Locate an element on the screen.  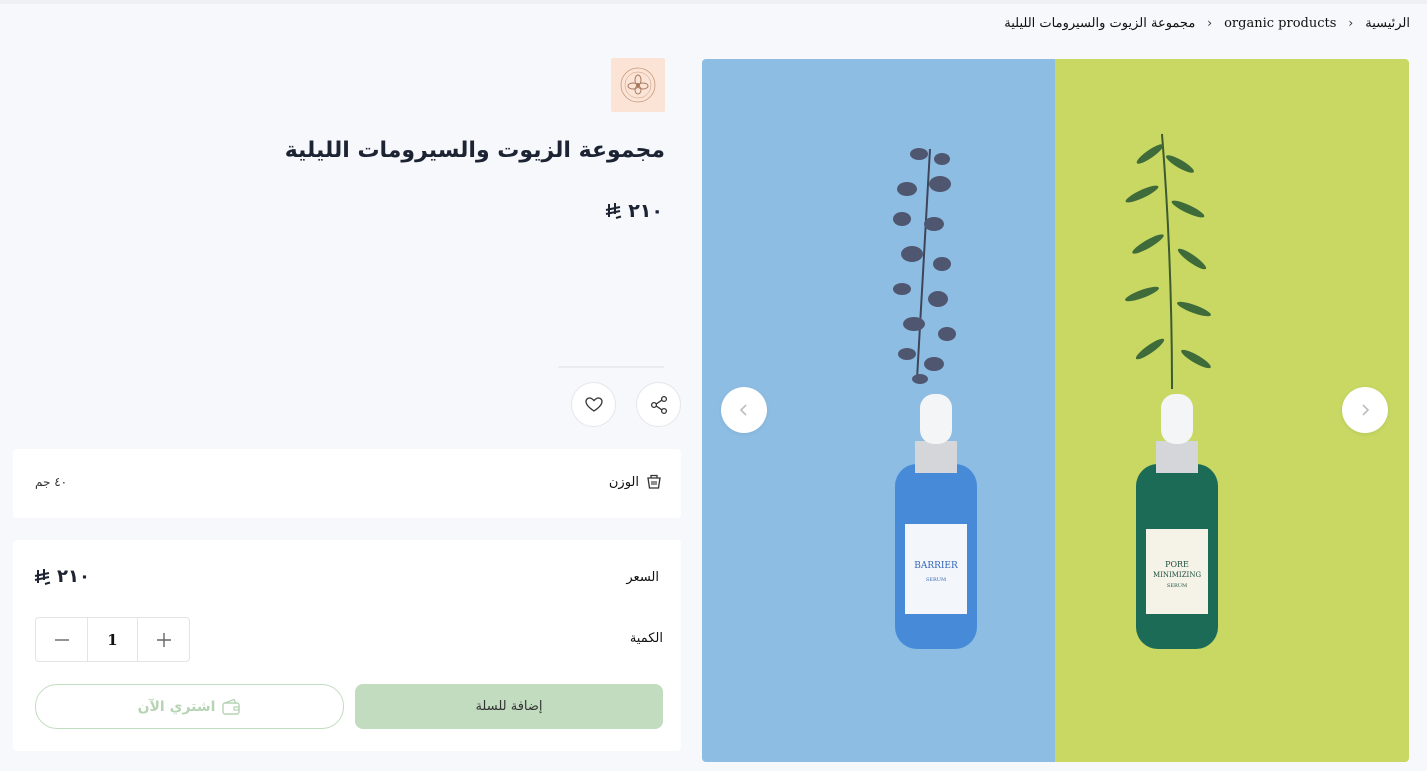
breadcrumb-current: مجموعة الزيوت والسيرومات الليلية is located at coordinates (1100, 23).